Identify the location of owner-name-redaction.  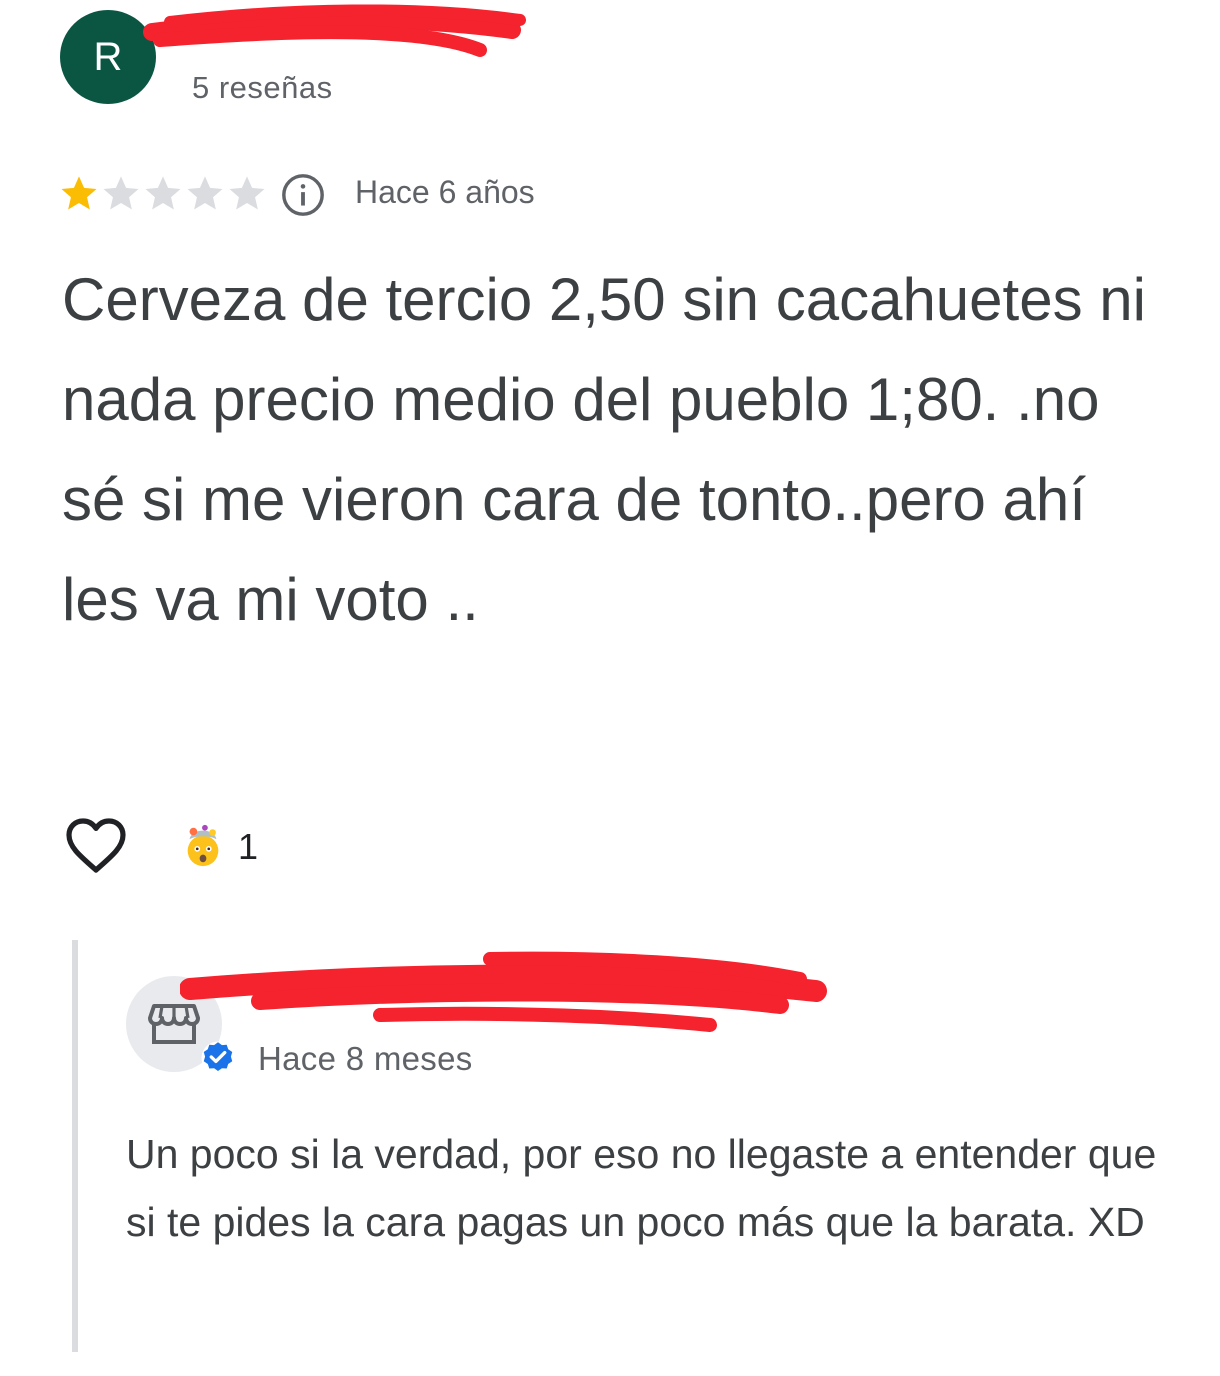
(503, 991).